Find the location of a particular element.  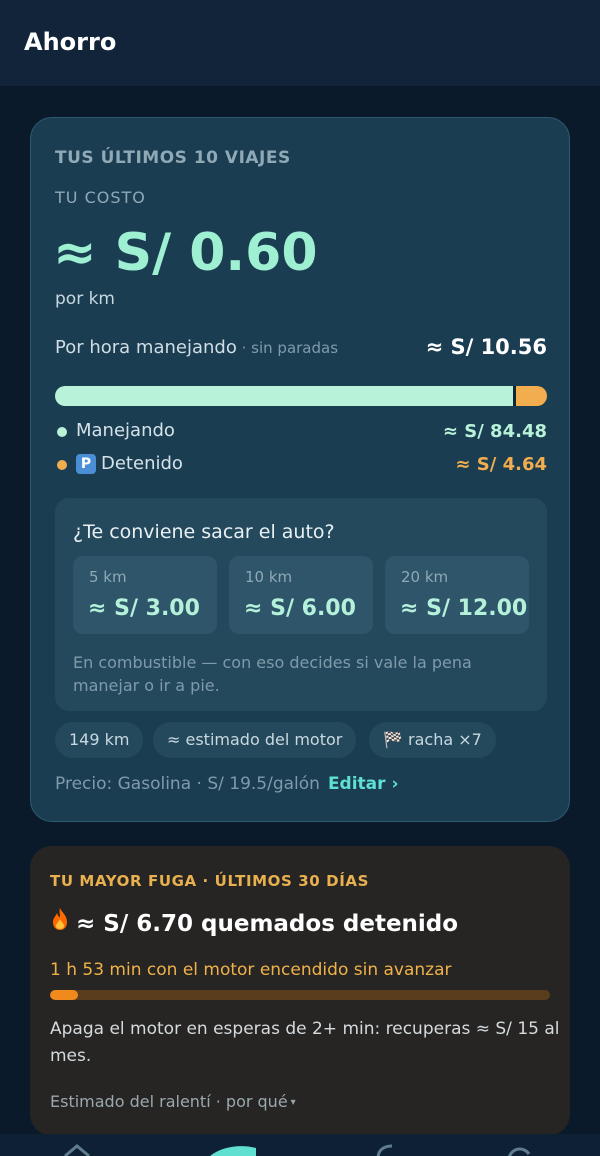

leaf-icon is located at coordinates (232, 1149).